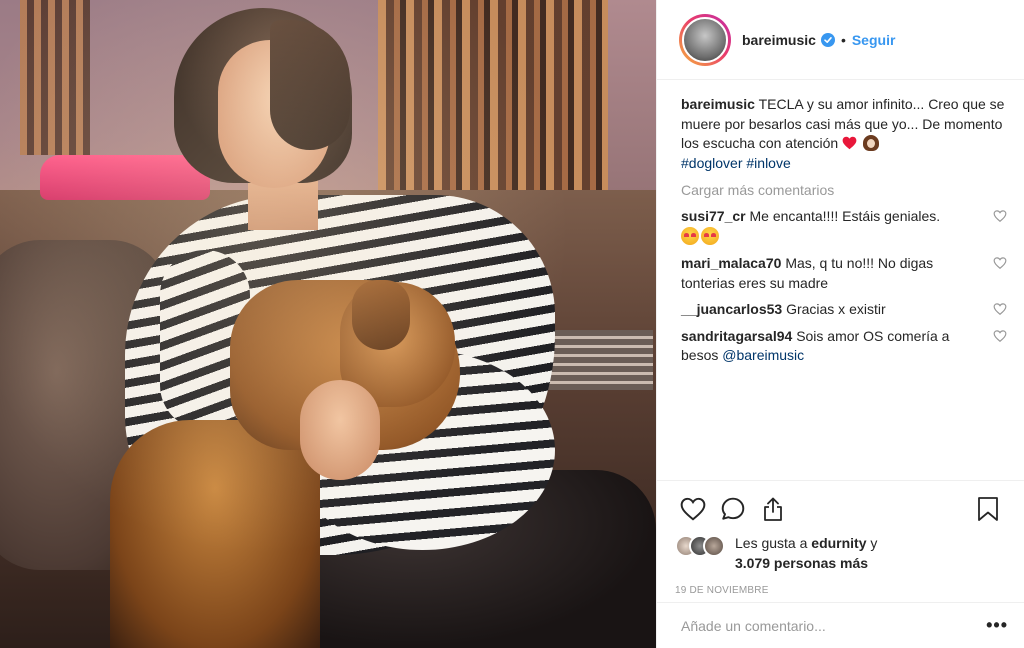  Describe the element at coordinates (827, 39) in the screenshot. I see `verified-badge-icon` at that location.